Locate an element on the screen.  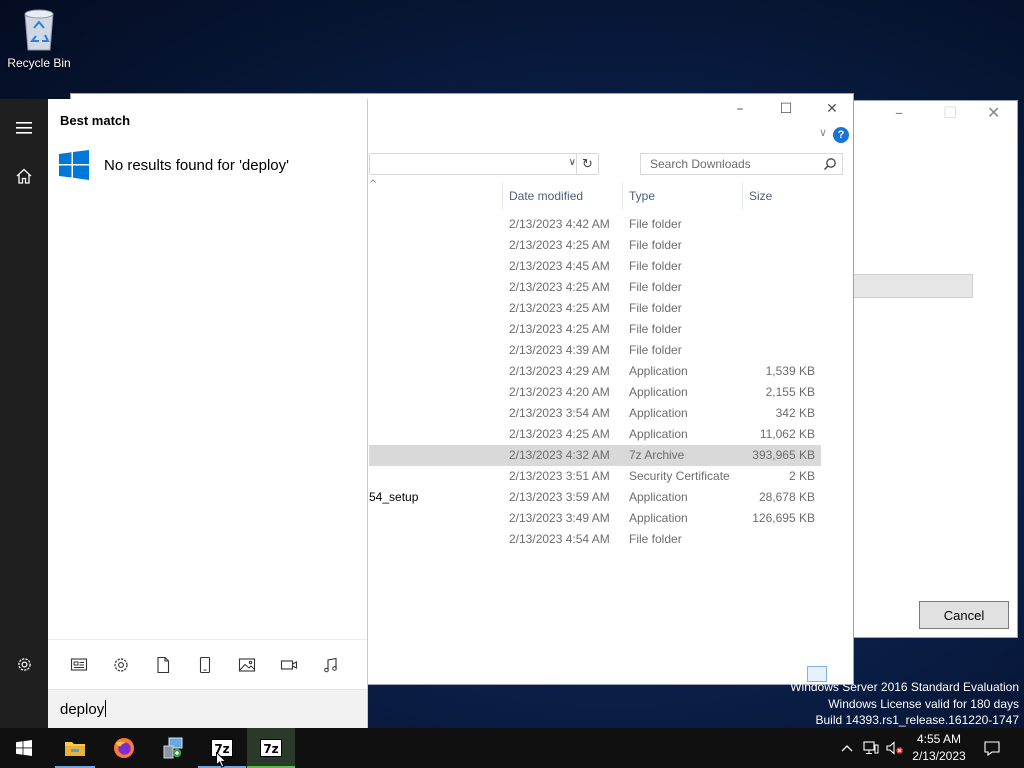
search-query-text: deploy is located at coordinates (83, 709).